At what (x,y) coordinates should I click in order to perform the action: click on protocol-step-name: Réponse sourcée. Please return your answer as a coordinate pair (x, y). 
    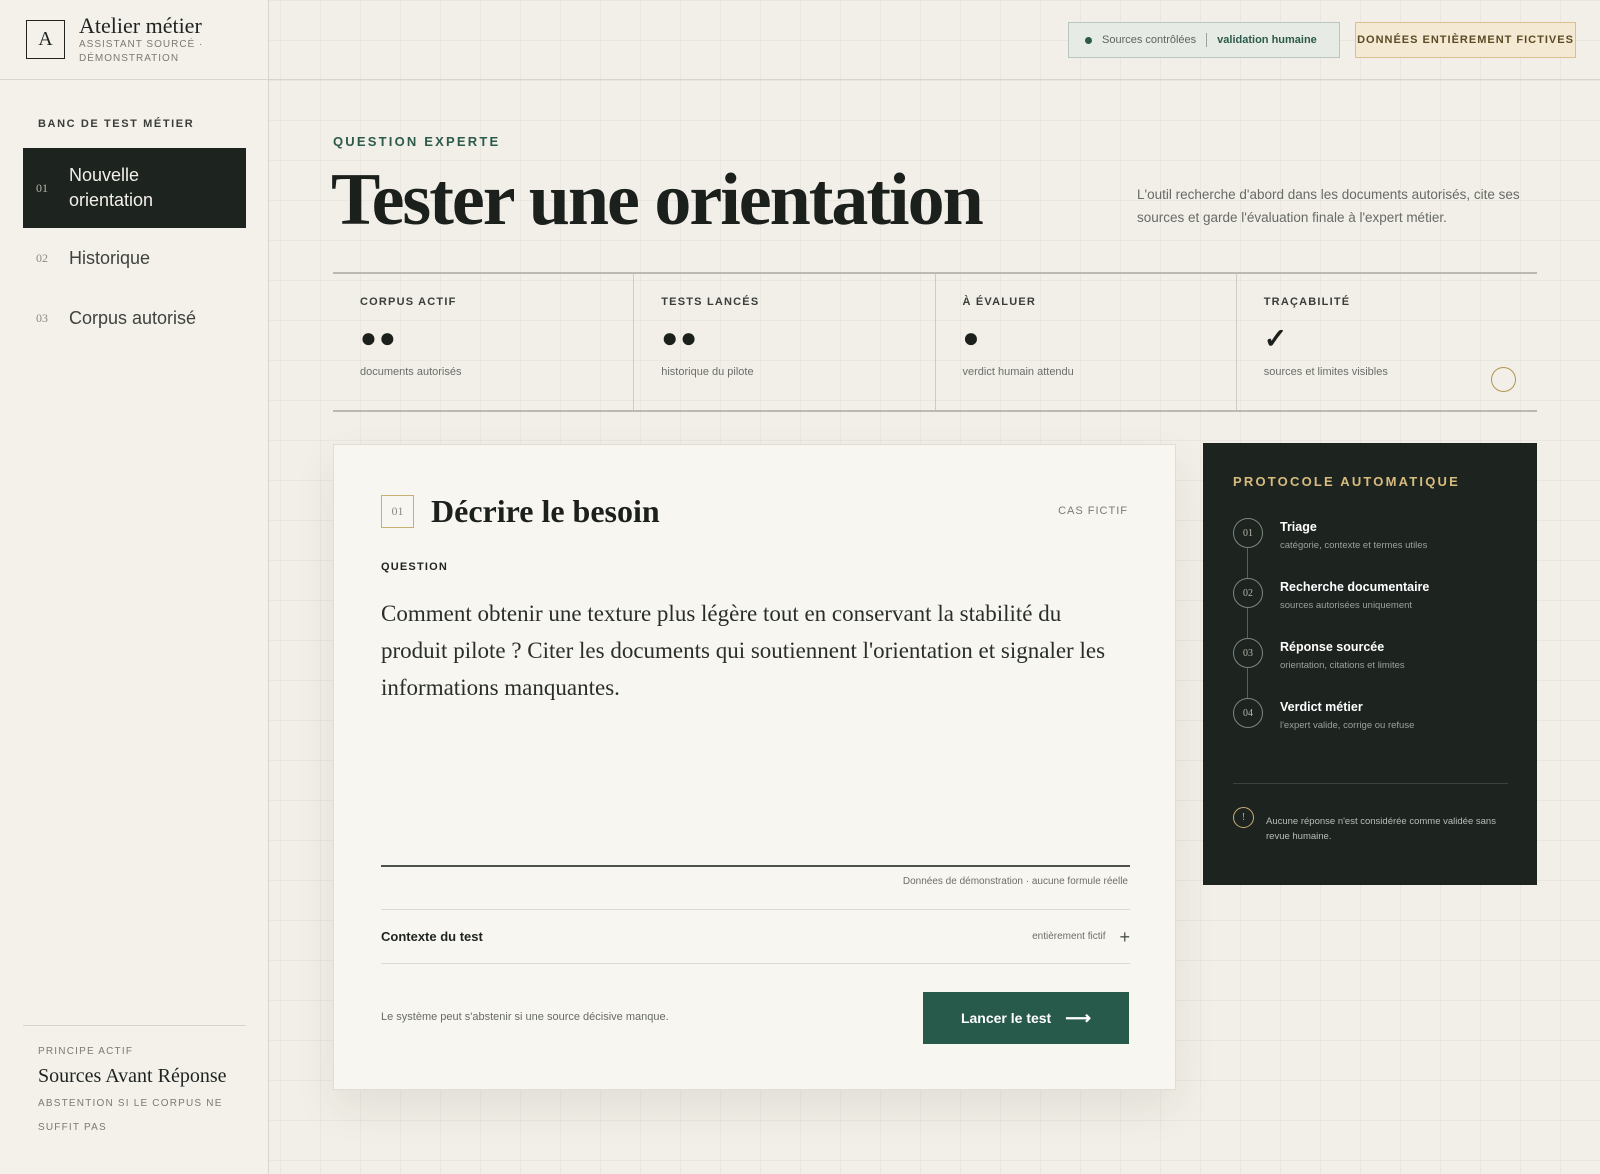
    Looking at the image, I should click on (1332, 647).